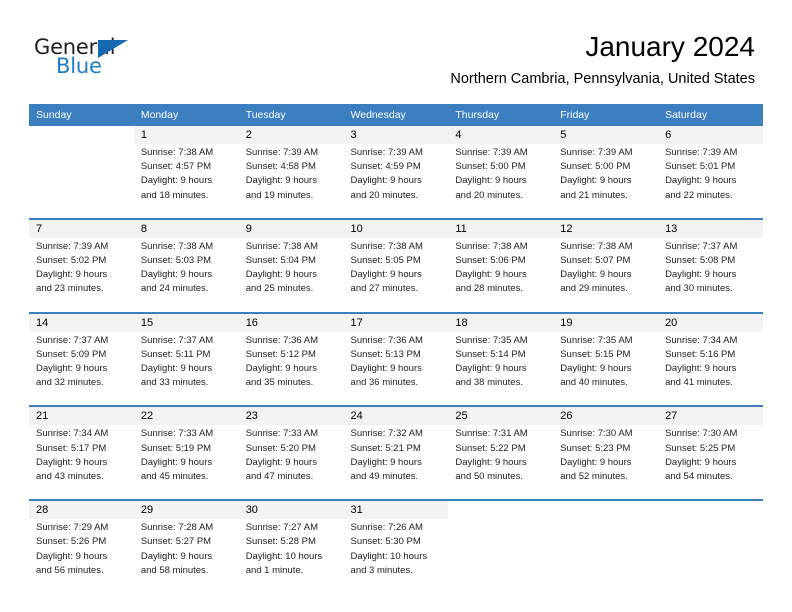 Image resolution: width=792 pixels, height=612 pixels. Describe the element at coordinates (280, 261) in the screenshot. I see `day-sunset-line: Sunset: 5:04 PM` at that location.